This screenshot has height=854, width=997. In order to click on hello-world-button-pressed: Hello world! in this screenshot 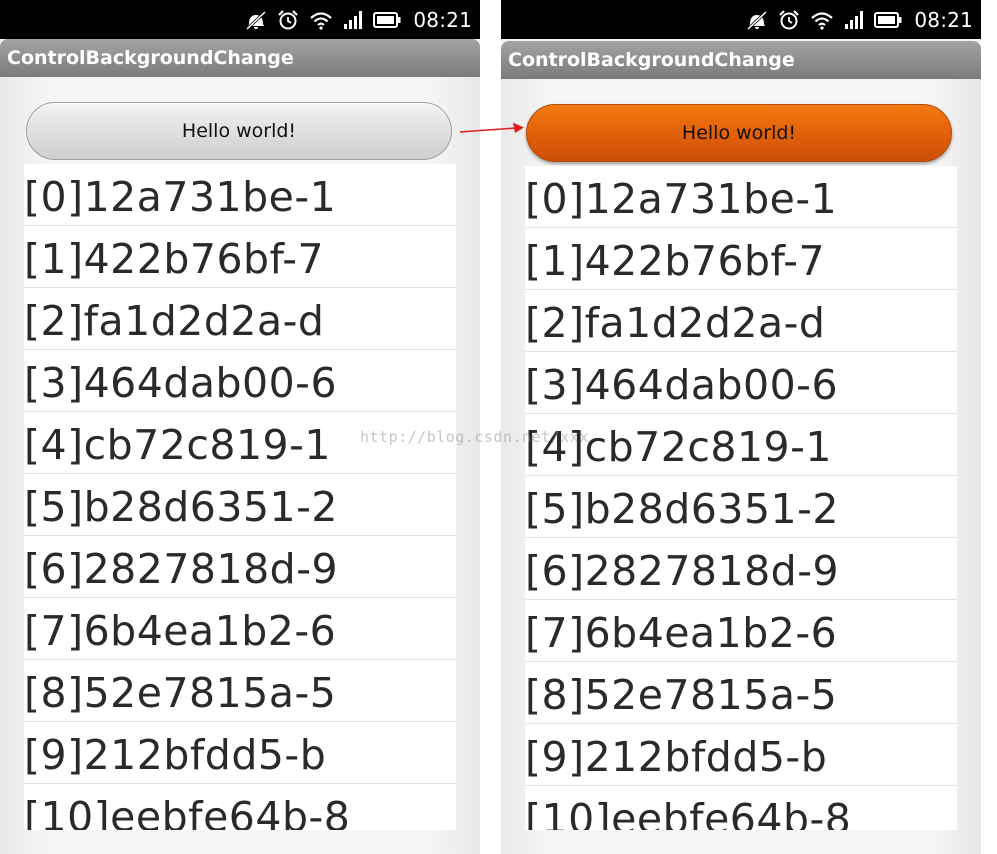, I will do `click(739, 133)`.